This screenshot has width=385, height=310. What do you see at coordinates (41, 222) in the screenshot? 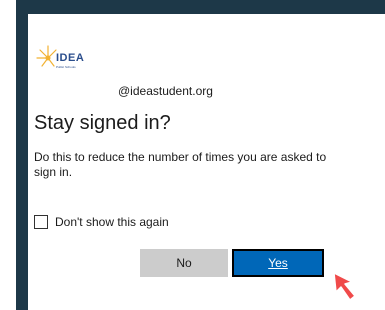
I see `dont-show-again-checkbox` at bounding box center [41, 222].